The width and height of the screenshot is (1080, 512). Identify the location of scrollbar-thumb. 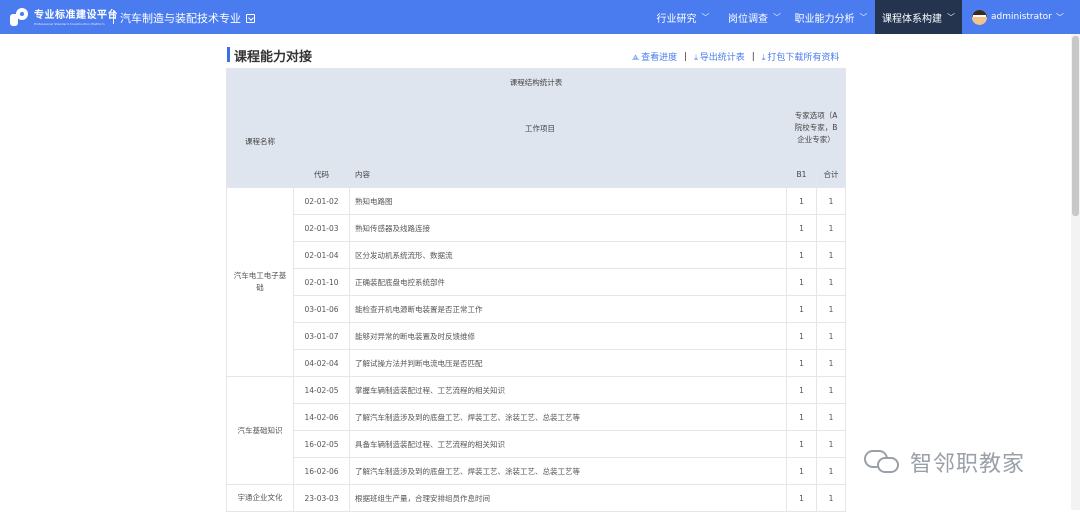
(1075, 126).